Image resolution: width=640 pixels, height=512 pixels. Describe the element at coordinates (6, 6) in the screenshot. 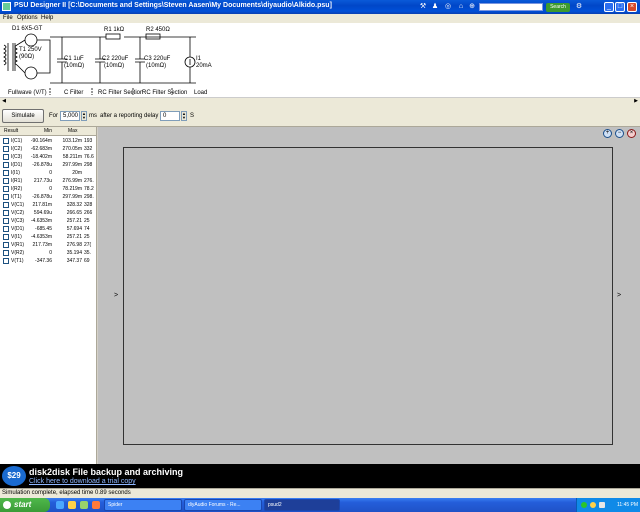

I see `app-icon` at that location.